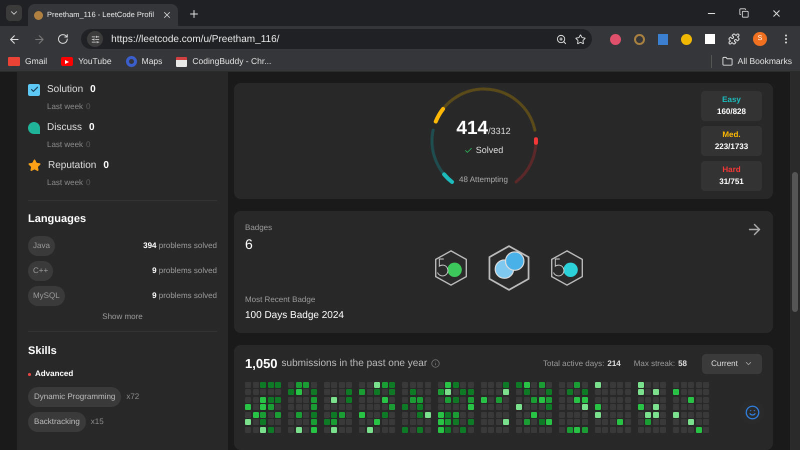 This screenshot has width=800, height=450. Describe the element at coordinates (561, 39) in the screenshot. I see `zoom-icon` at that location.